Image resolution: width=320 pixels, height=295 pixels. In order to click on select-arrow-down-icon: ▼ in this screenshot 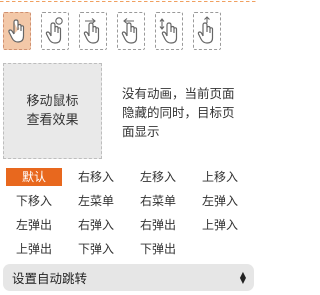, I will do `click(242, 280)`.